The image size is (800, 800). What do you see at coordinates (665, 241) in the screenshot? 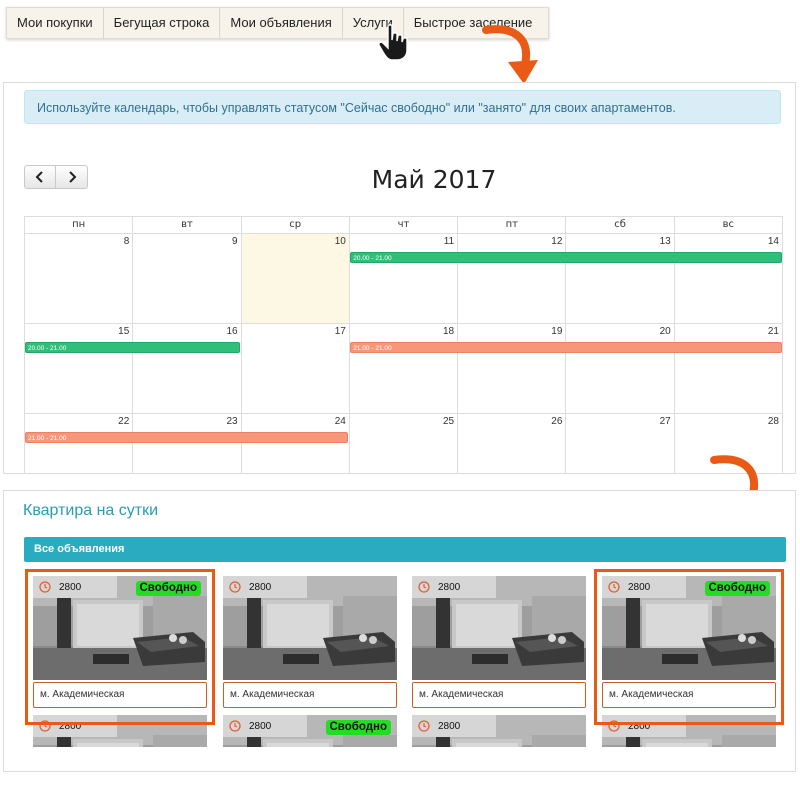
I see `day-number: 13` at bounding box center [665, 241].